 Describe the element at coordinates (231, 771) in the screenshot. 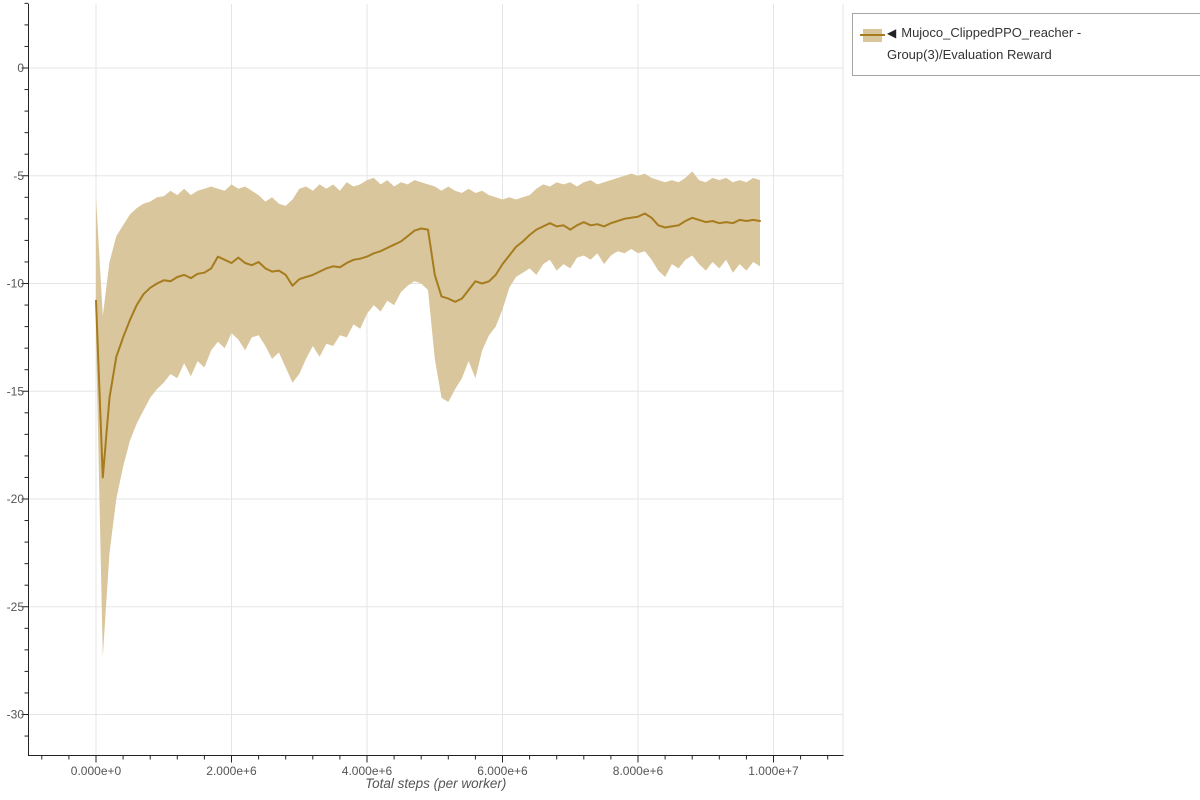

I see `x-tick-label: 2.000e+6` at that location.